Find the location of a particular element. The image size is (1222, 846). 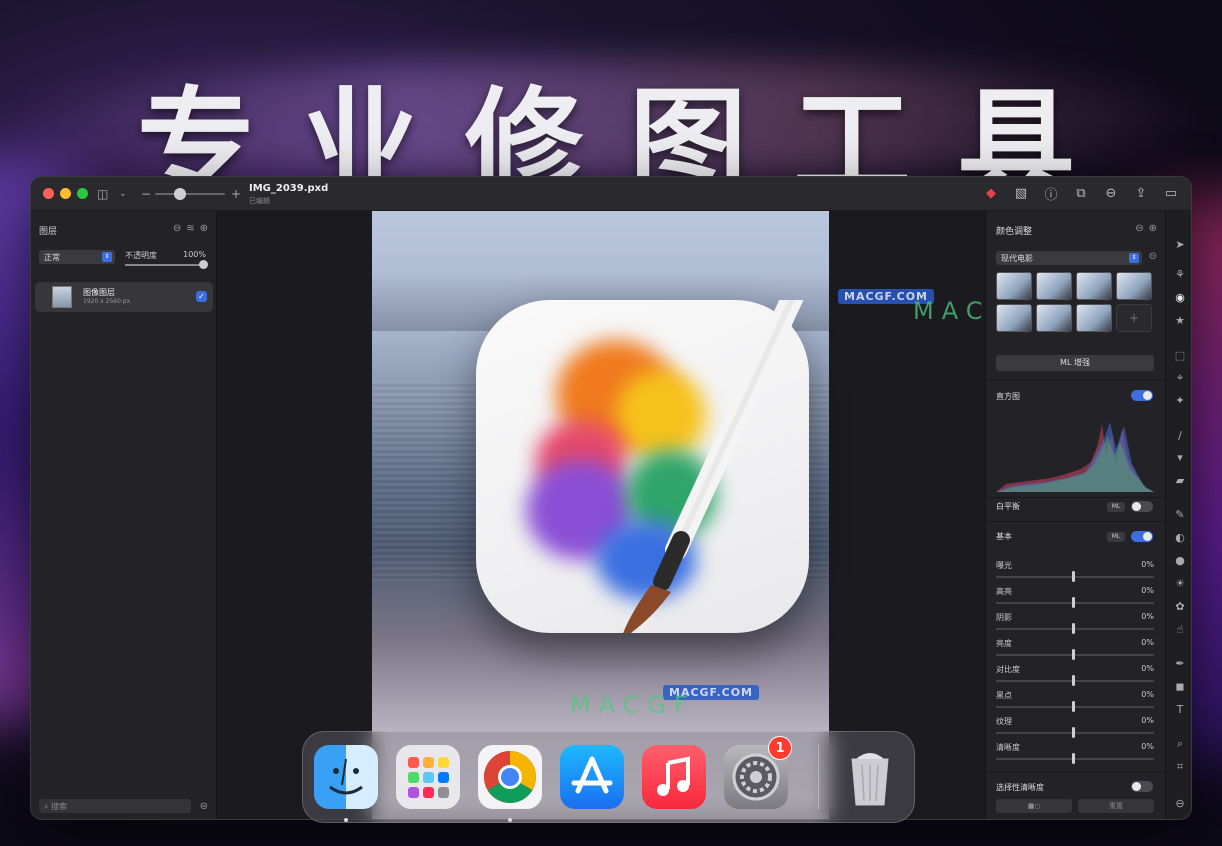

text-tool-icon: T is located at coordinates (1178, 709).